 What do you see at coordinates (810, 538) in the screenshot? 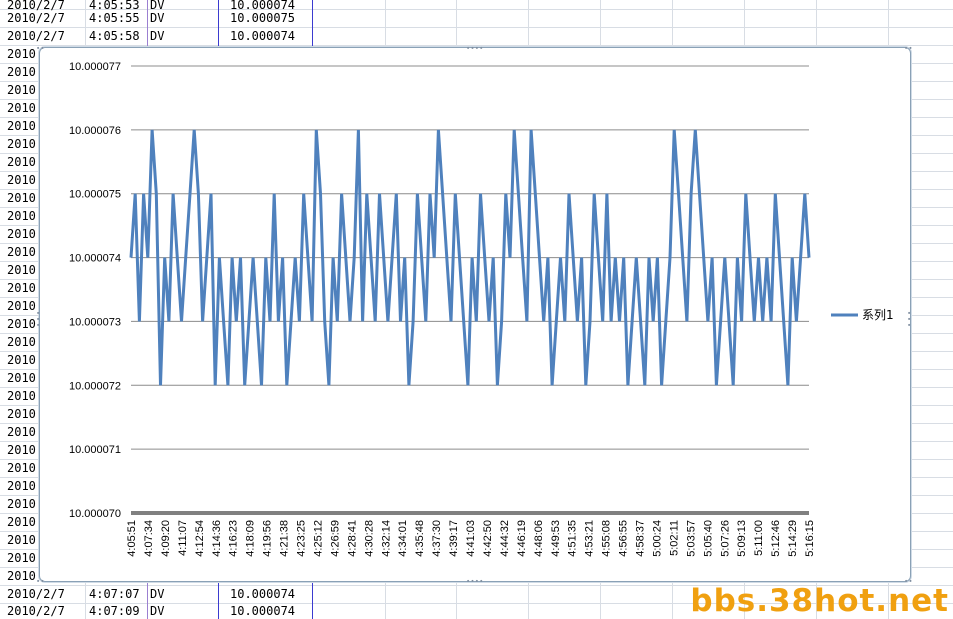
I see `x-tick-label: 5:16:15` at bounding box center [810, 538].